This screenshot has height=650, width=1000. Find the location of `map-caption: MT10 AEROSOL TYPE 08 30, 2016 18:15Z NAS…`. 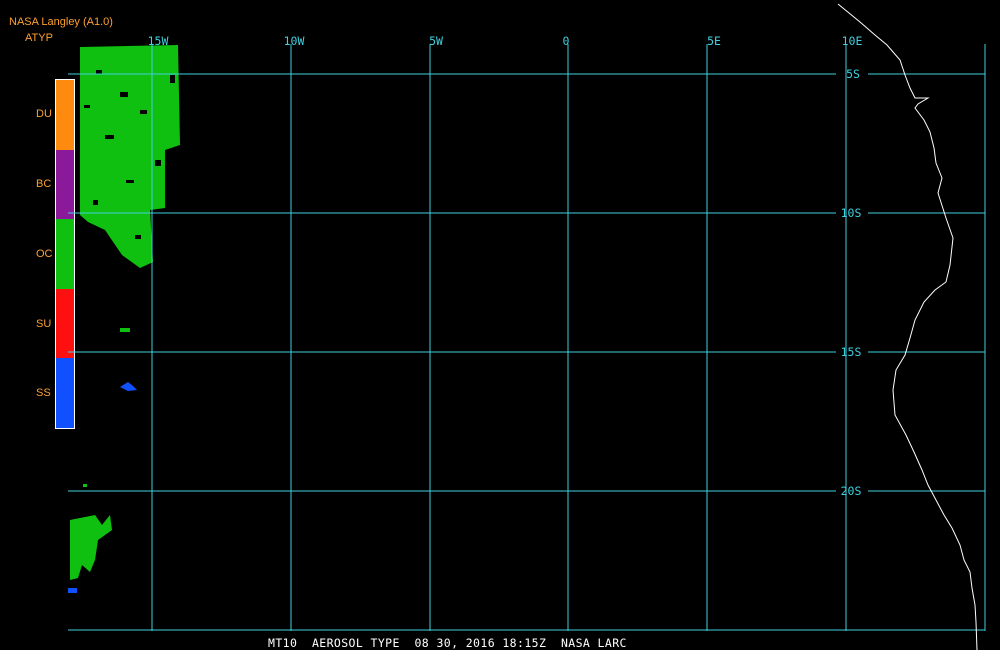

map-caption: MT10 AEROSOL TYPE 08 30, 2016 18:15Z NAS… is located at coordinates (447, 643).